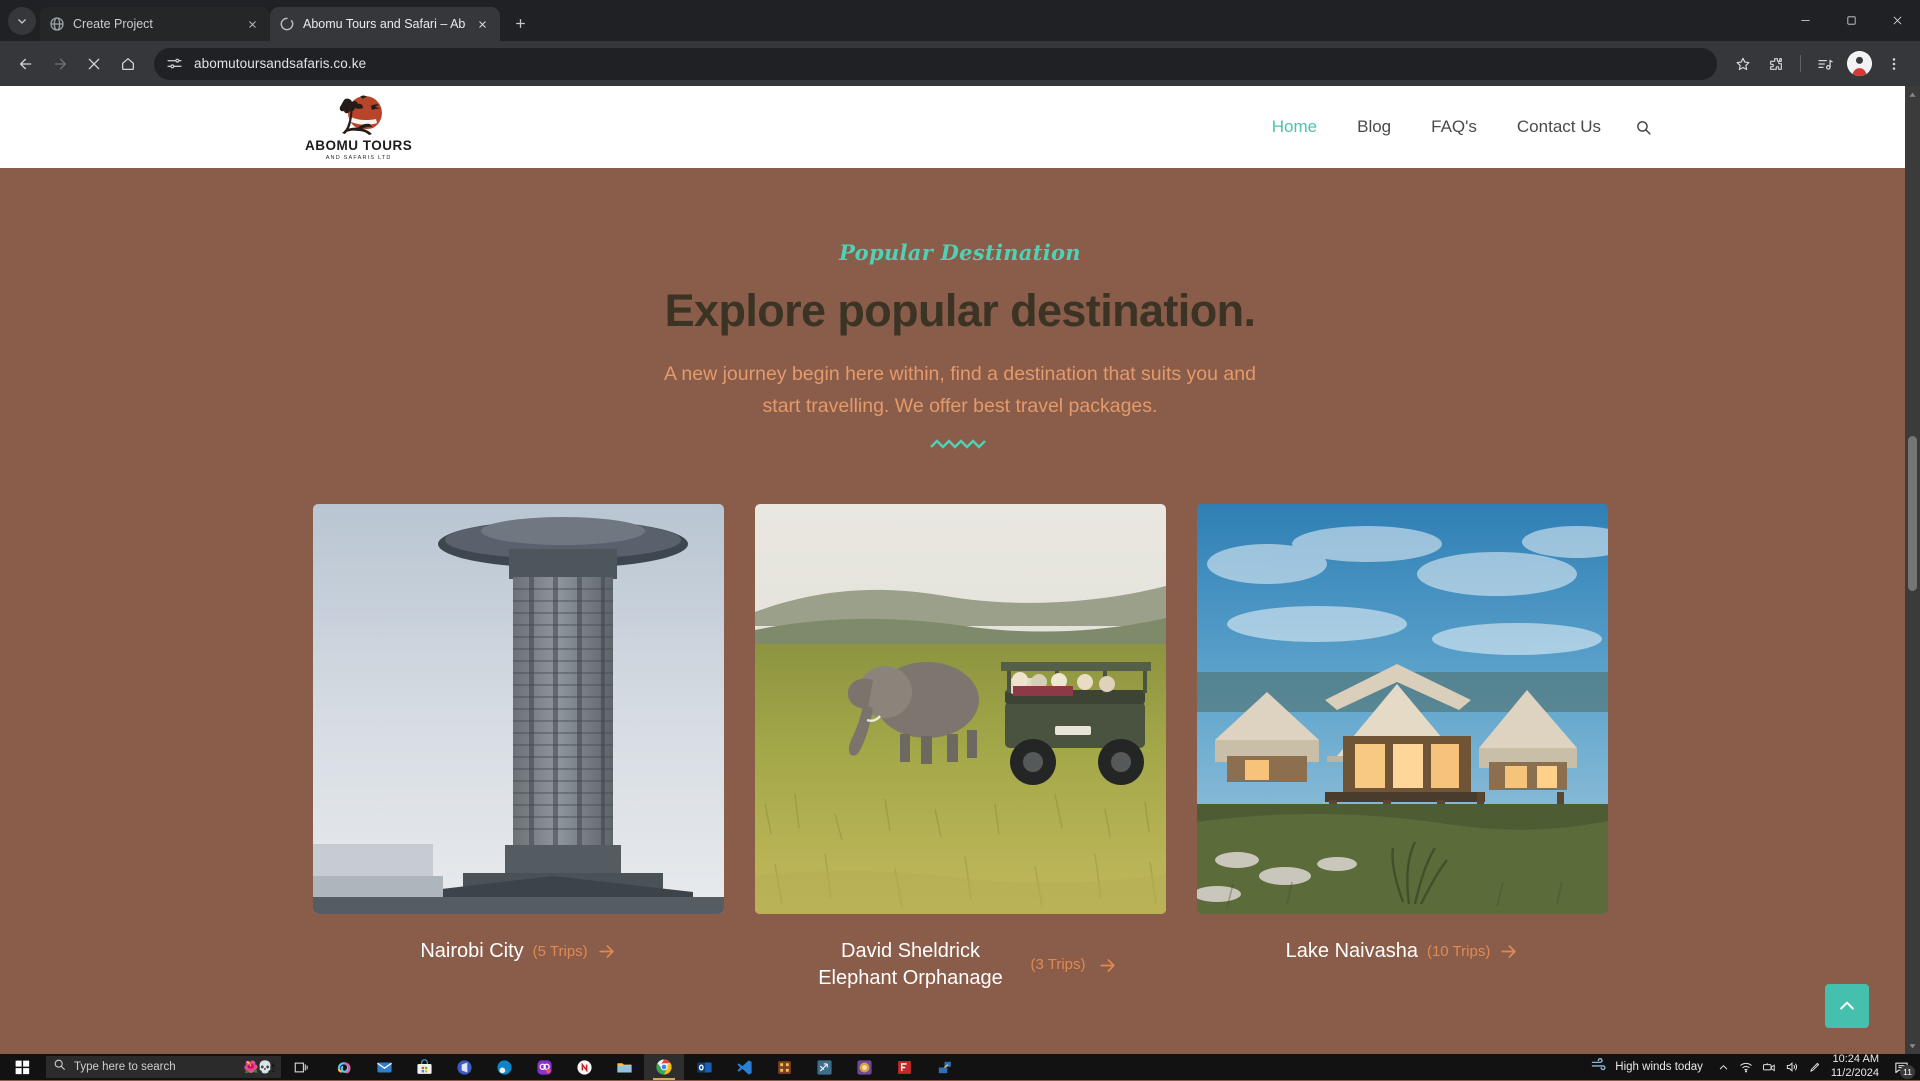  Describe the element at coordinates (744, 1067) in the screenshot. I see `vscode-icon` at that location.